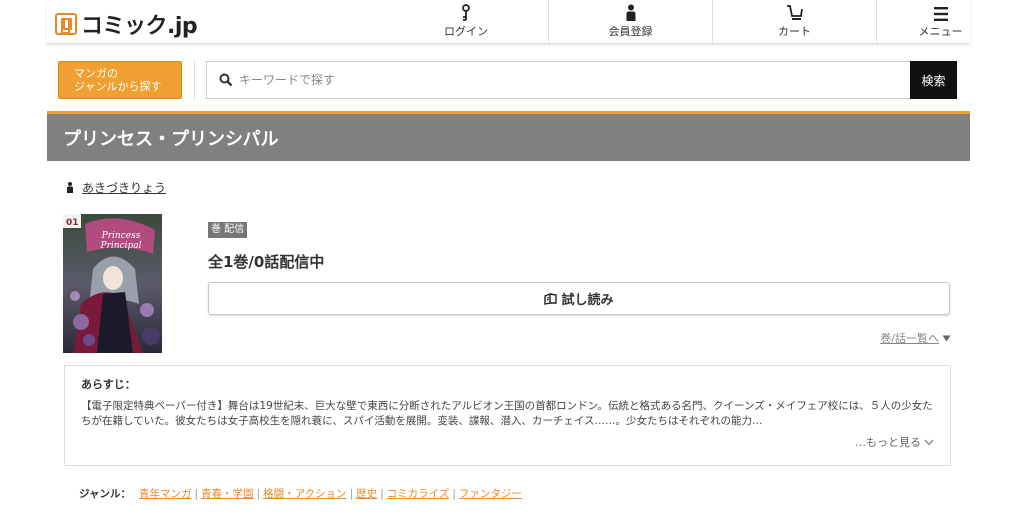  I want to click on trial-read-label: 試し読み, so click(587, 300).